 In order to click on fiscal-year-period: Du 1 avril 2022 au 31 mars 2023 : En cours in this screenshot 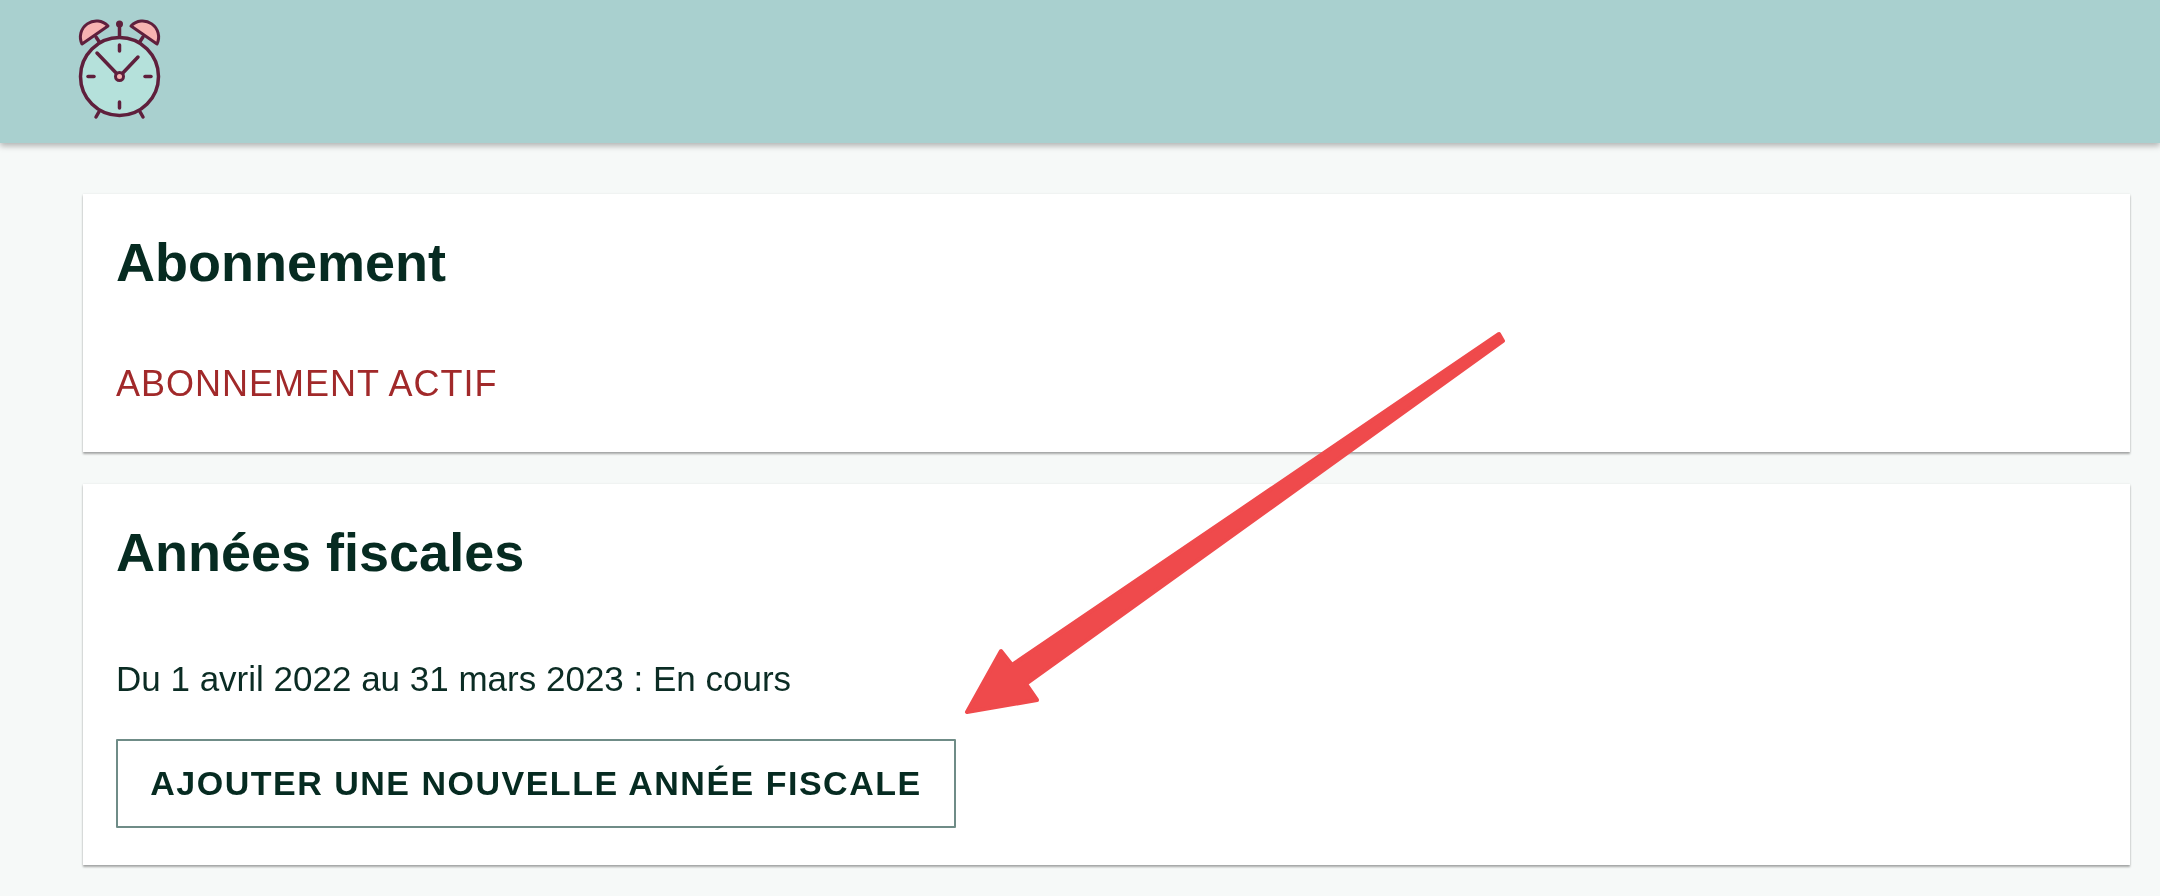, I will do `click(454, 679)`.